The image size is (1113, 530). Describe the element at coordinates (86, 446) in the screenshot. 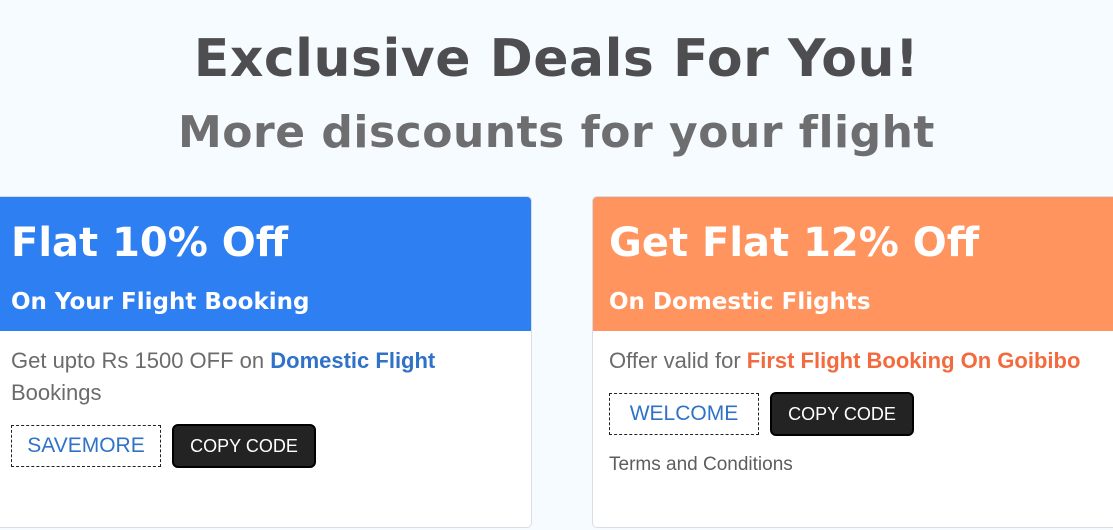

I see `coupon-code: SAVEMORE` at that location.